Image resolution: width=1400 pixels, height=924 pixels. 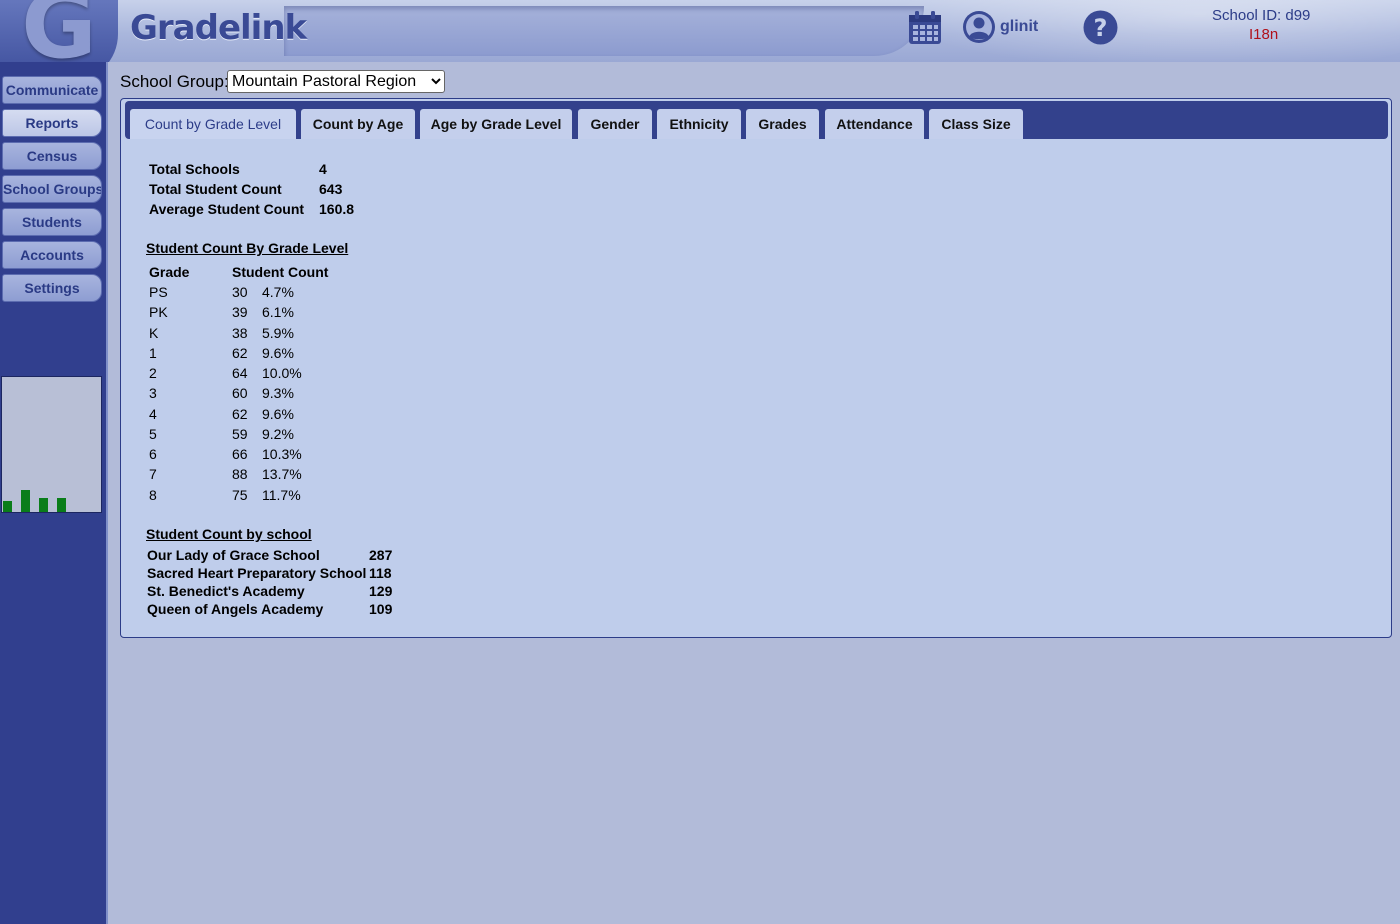 I want to click on summary-label: Average Student Count, so click(x=227, y=209).